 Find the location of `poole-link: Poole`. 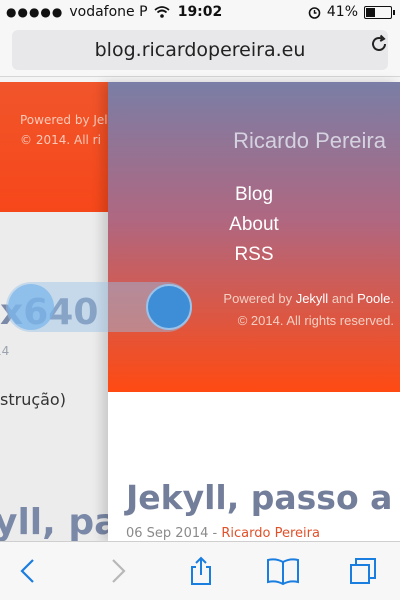

poole-link: Poole is located at coordinates (373, 298).